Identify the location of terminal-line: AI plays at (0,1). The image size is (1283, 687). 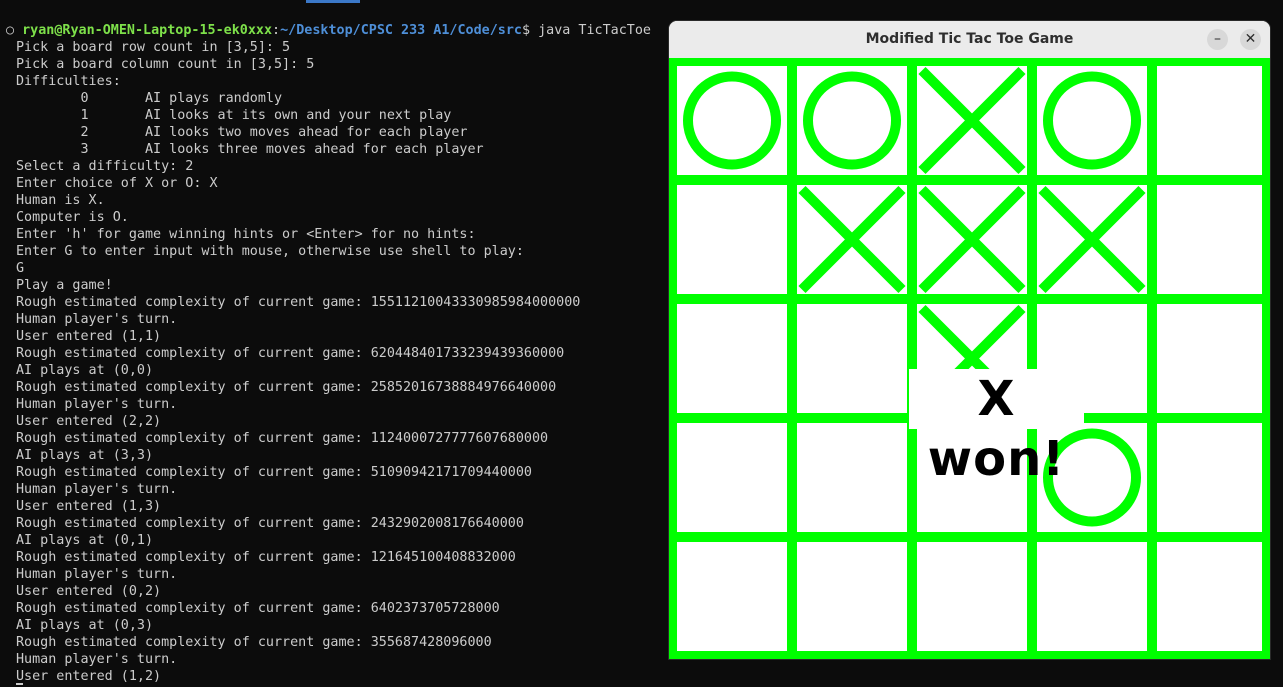
(85, 540).